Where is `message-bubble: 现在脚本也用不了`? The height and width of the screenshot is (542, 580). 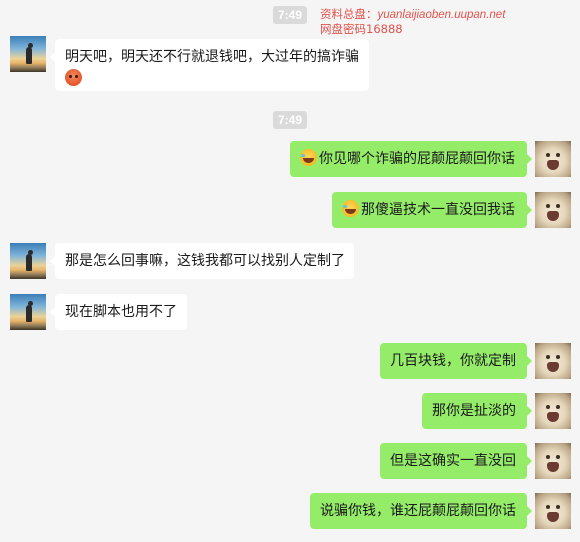
message-bubble: 现在脚本也用不了 is located at coordinates (118, 312).